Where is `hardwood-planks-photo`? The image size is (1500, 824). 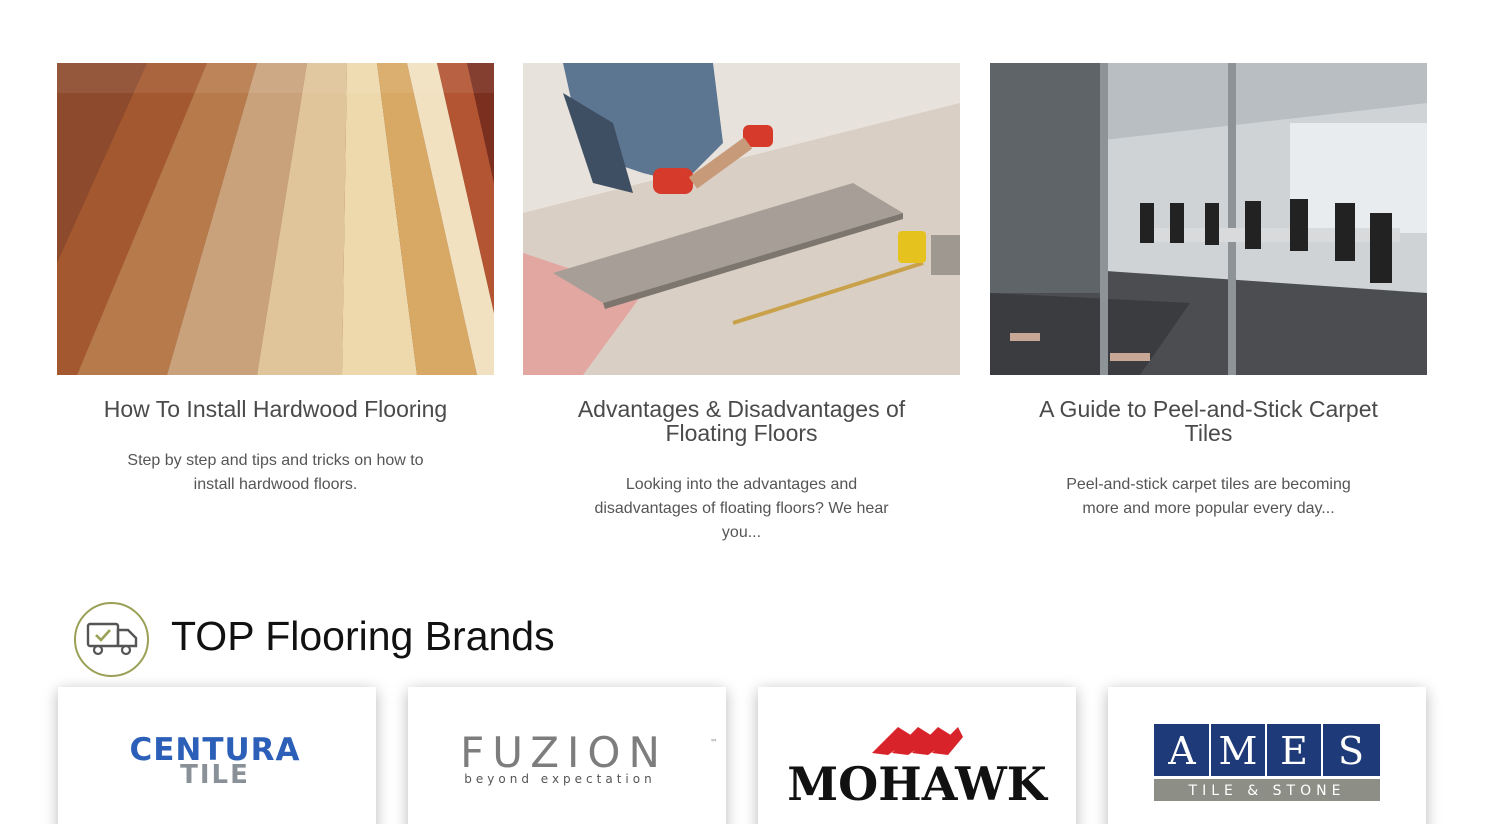
hardwood-planks-photo is located at coordinates (275, 219).